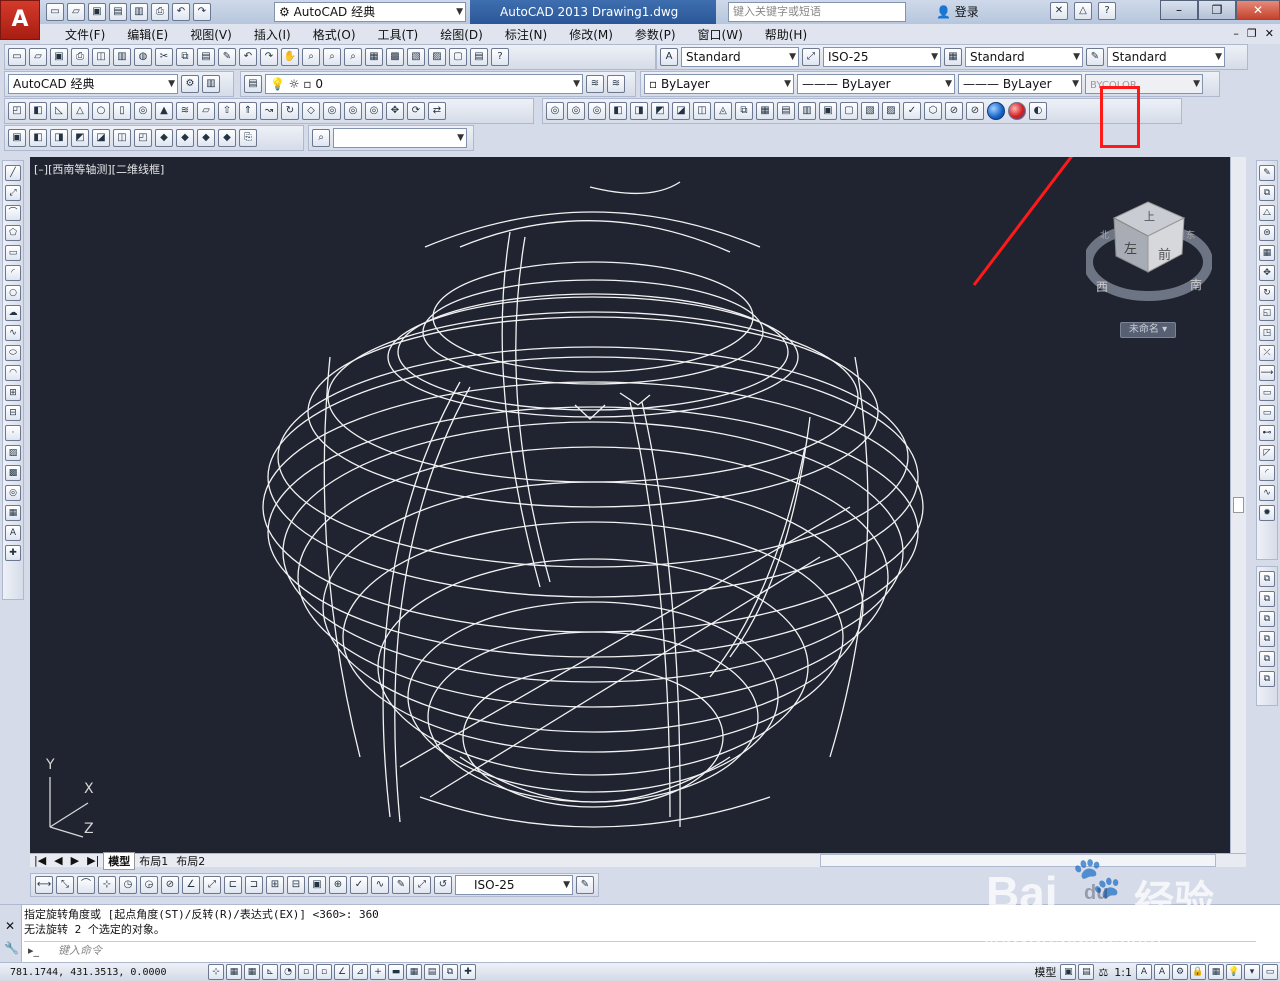 The height and width of the screenshot is (981, 1280). What do you see at coordinates (143, 138) in the screenshot?
I see `back-view-icon: ◰` at bounding box center [143, 138].